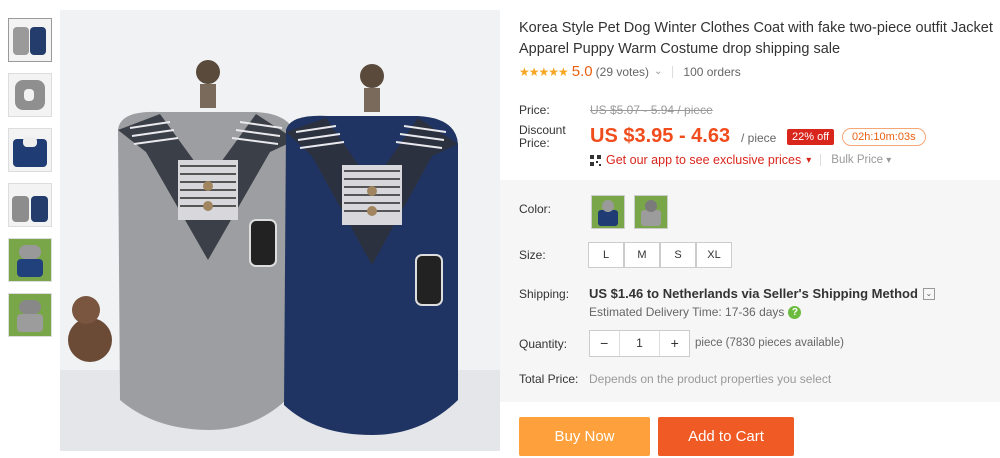 The height and width of the screenshot is (458, 1000). Describe the element at coordinates (543, 344) in the screenshot. I see `quantity-label: Quantity:` at that location.